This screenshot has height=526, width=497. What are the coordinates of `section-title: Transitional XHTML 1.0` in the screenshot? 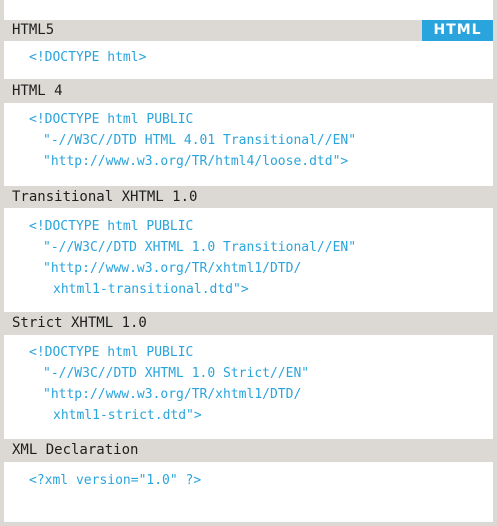 It's located at (105, 197).